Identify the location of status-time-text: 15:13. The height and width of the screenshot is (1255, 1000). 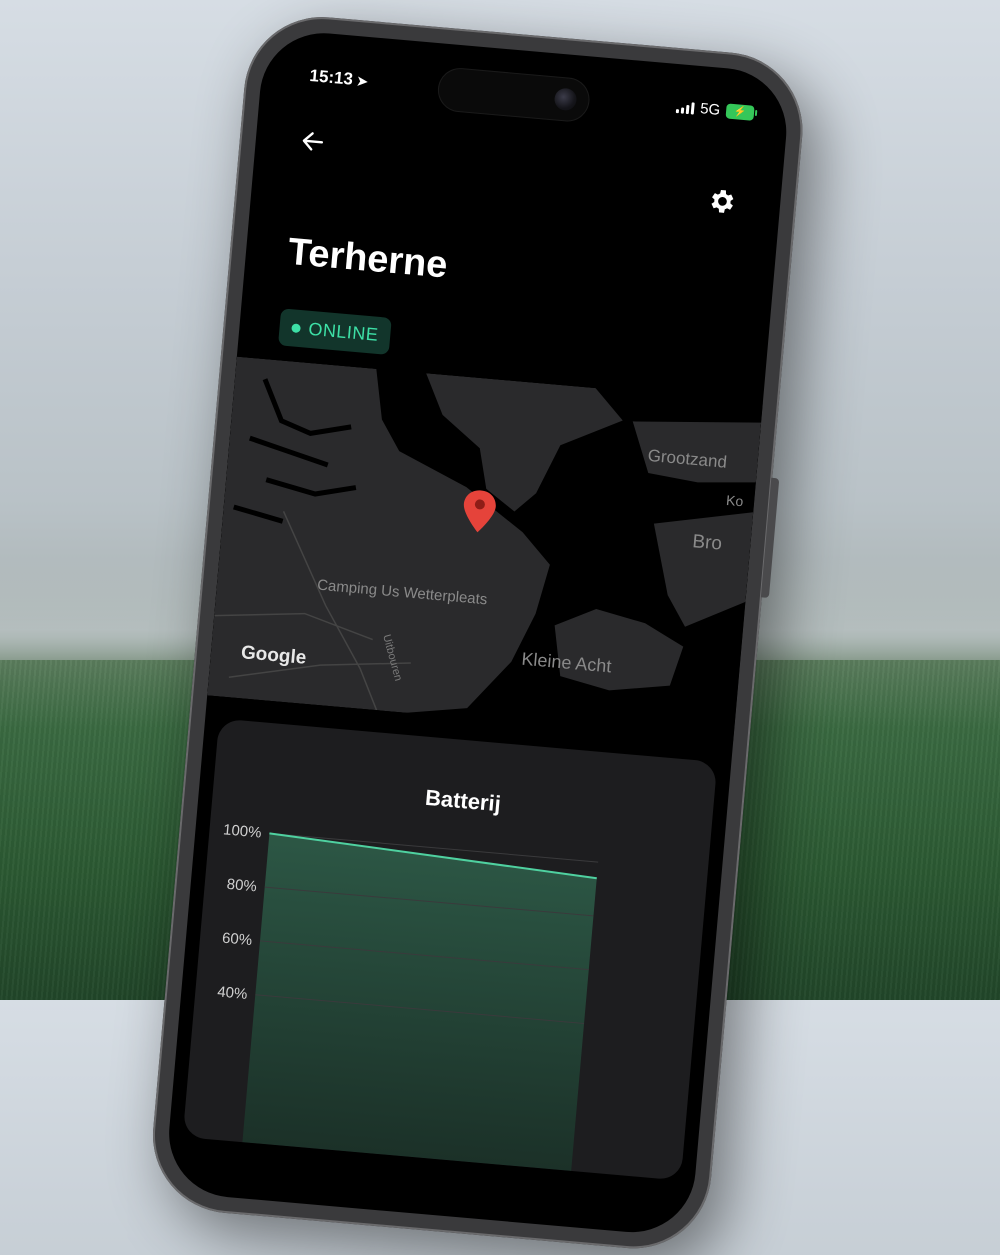
(331, 77).